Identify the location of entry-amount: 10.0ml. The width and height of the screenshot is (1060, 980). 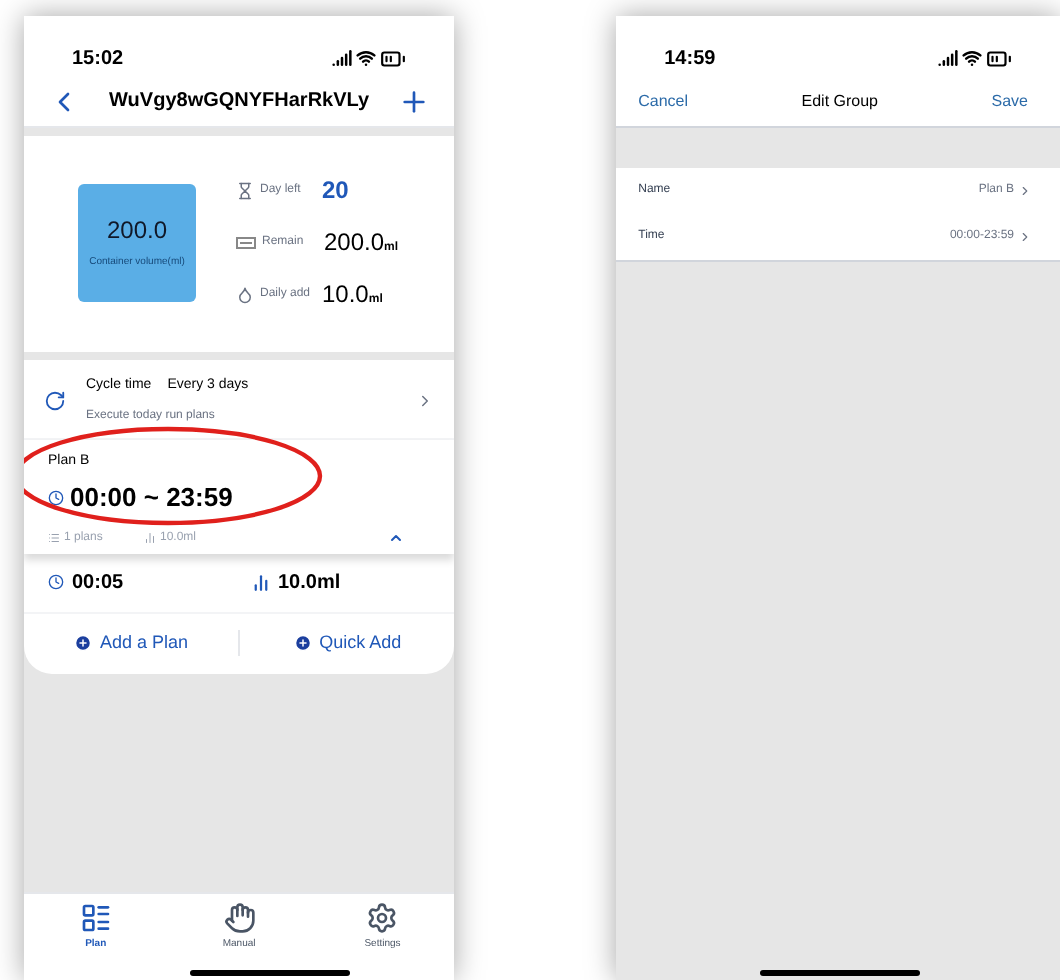
(309, 583).